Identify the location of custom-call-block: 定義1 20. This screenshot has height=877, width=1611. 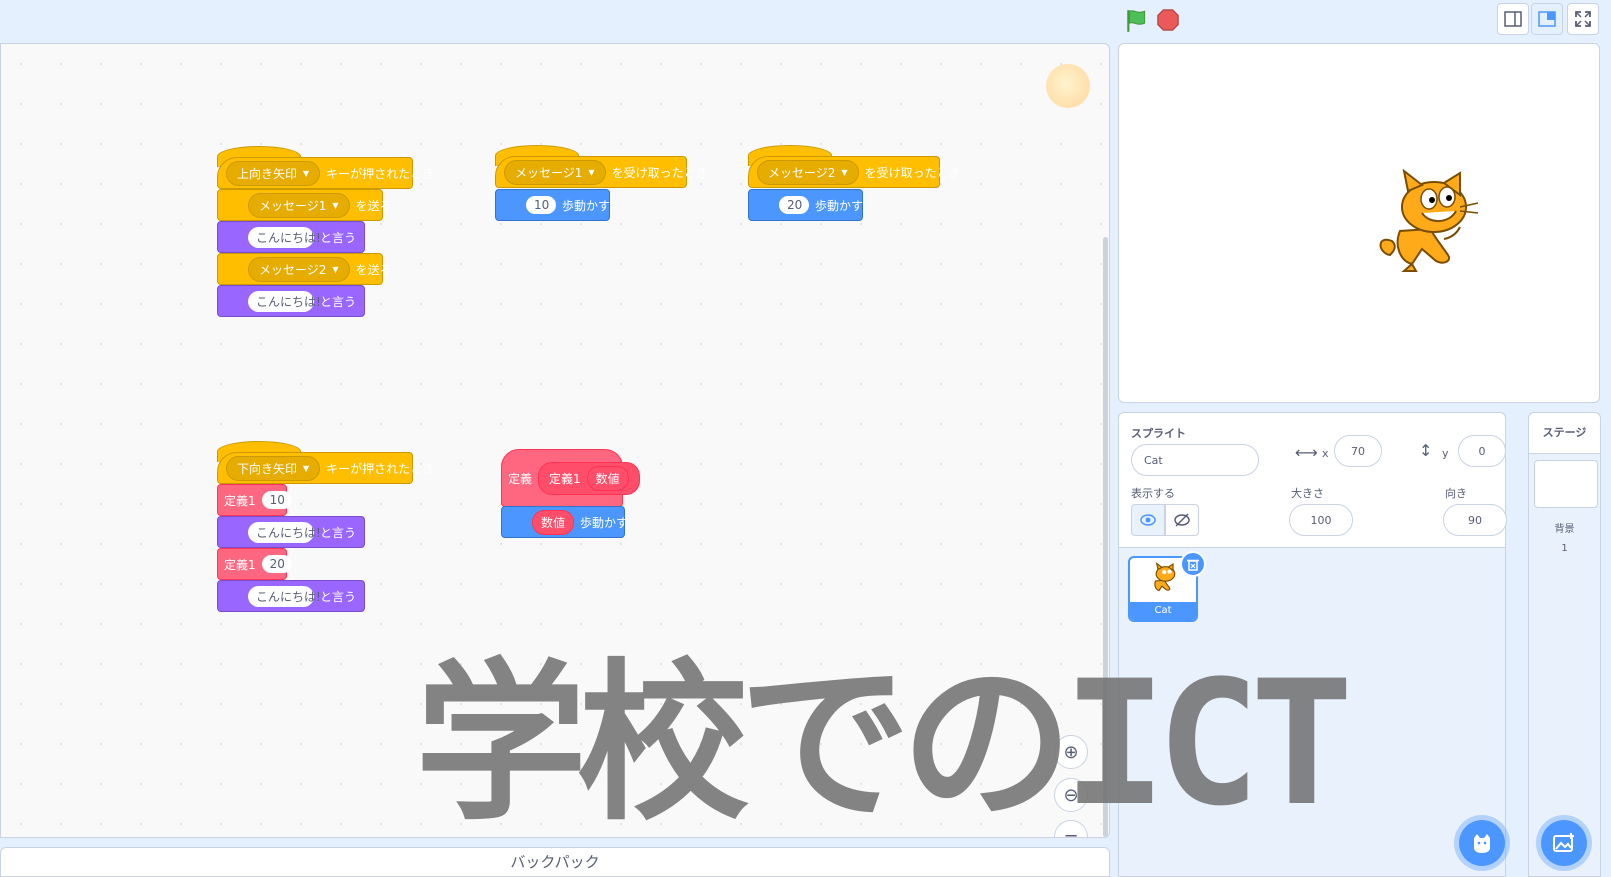
(254, 564).